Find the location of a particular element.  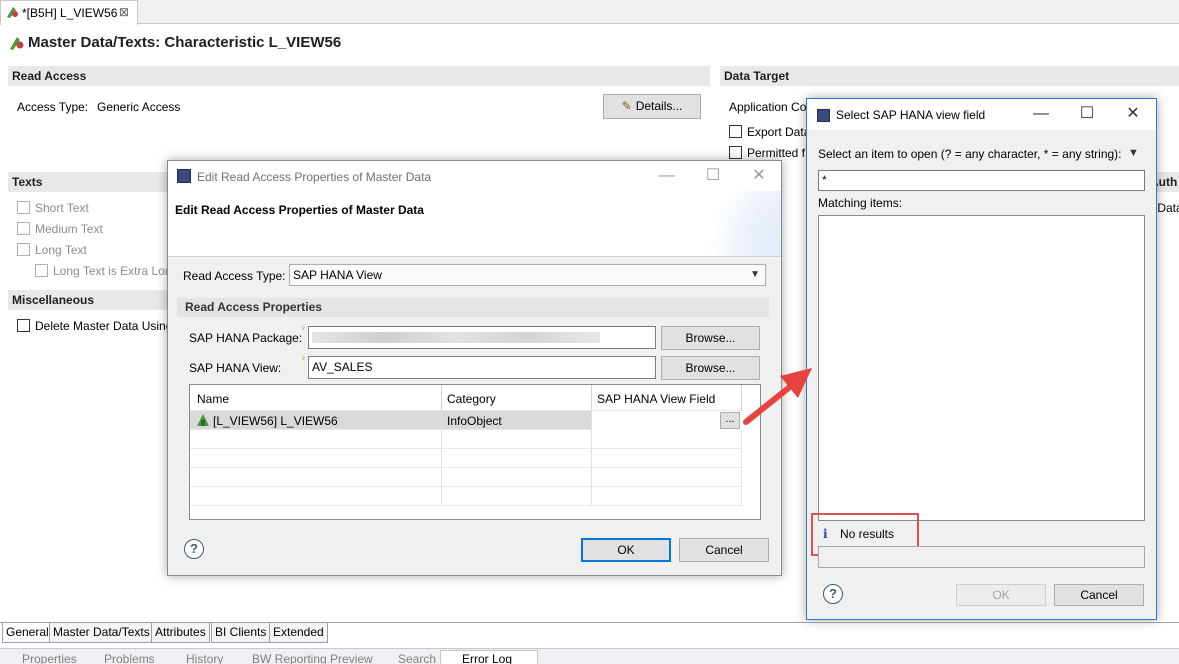

editor-tab-title: *[B5H] L_VIEW56 is located at coordinates (70, 13).